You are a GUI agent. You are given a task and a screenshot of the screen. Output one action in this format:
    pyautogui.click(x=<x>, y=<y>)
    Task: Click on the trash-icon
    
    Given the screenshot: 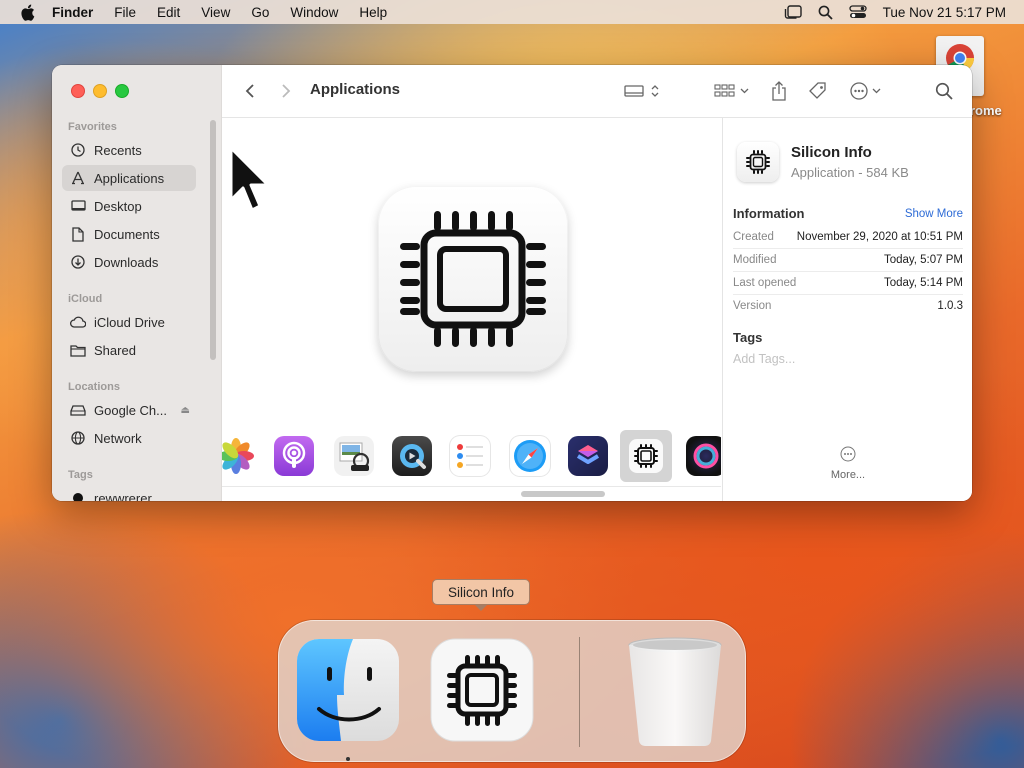 What is the action you would take?
    pyautogui.click(x=677, y=692)
    